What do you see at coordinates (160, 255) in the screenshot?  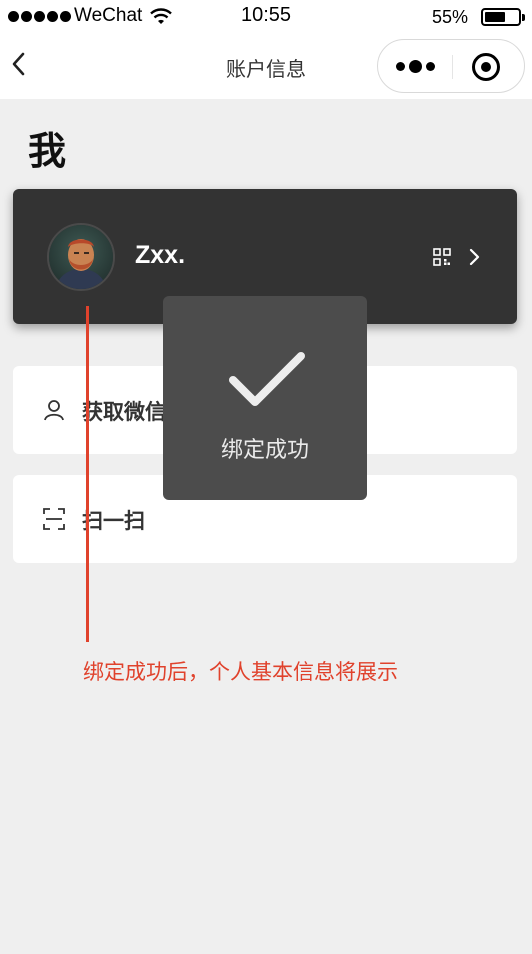 I see `username: Zxx.` at bounding box center [160, 255].